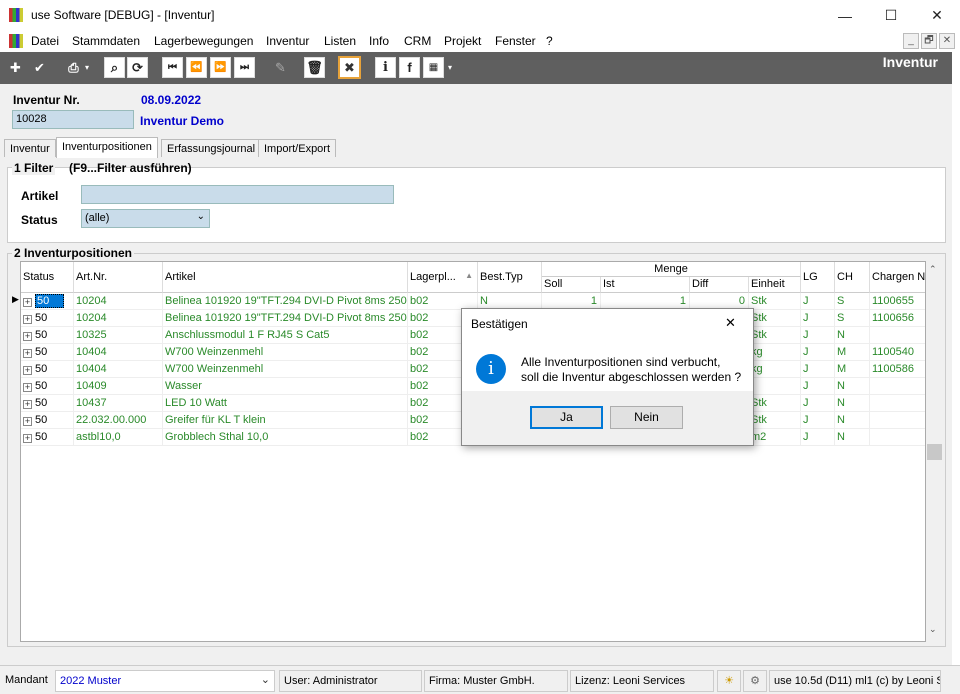  I want to click on cell-chargen: 1100540, so click(897, 352).